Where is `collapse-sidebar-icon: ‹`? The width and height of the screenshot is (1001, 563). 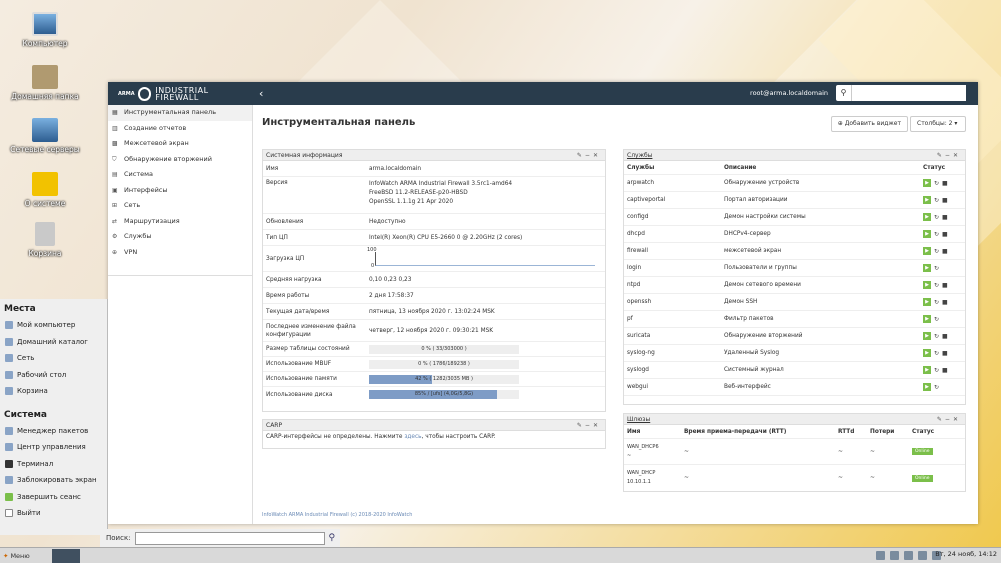
collapse-sidebar-icon: ‹ is located at coordinates (261, 93).